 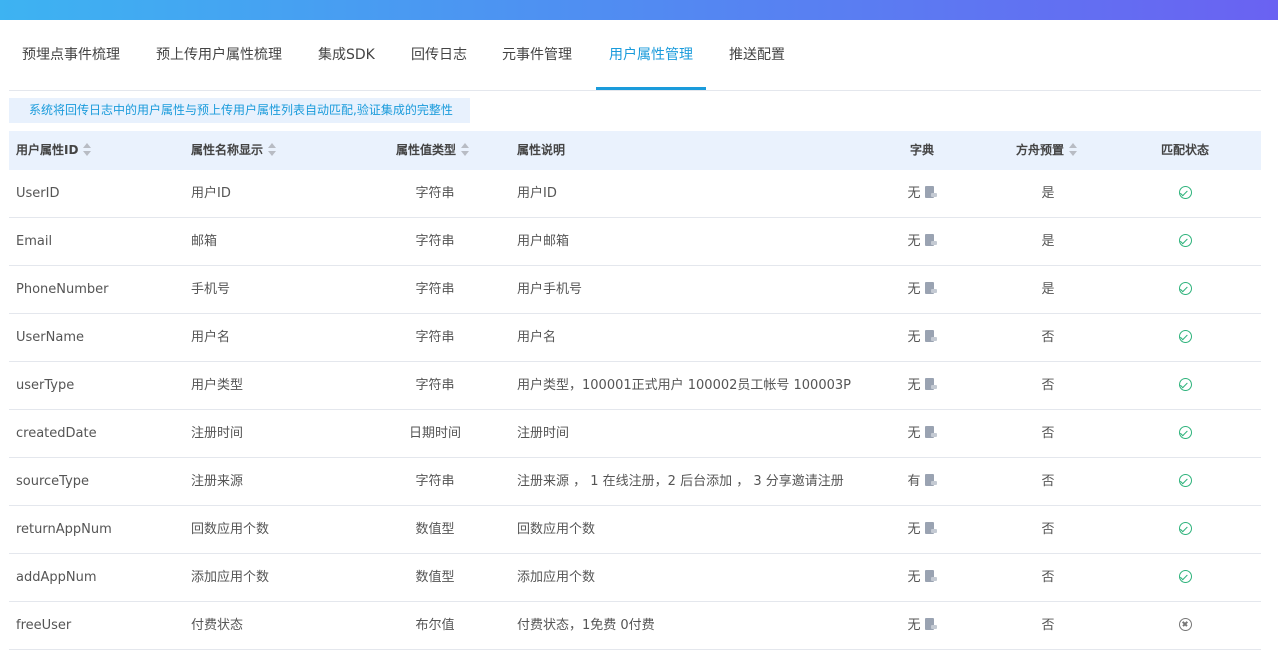 What do you see at coordinates (211, 337) in the screenshot?
I see `attribute-name-cell: 用户名` at bounding box center [211, 337].